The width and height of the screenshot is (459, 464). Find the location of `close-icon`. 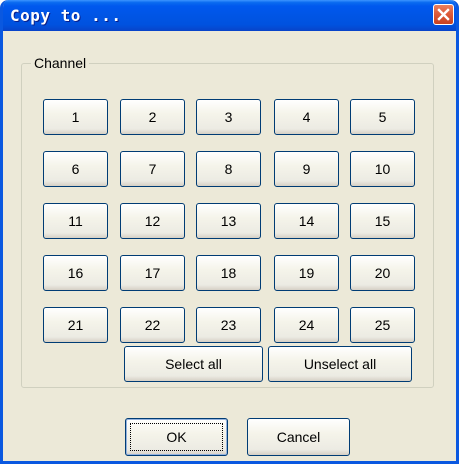

close-icon is located at coordinates (443, 14).